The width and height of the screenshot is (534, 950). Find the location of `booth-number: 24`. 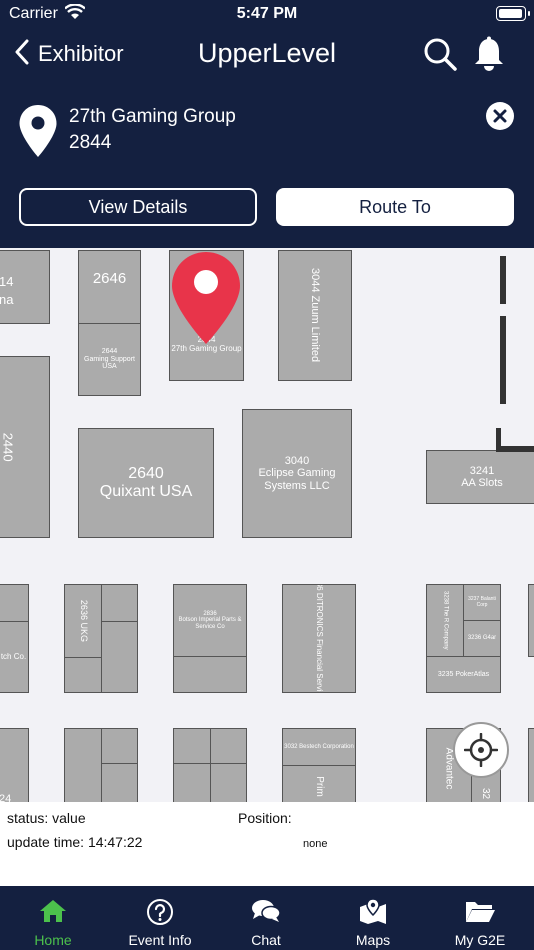

booth-number: 24 is located at coordinates (6, 797).